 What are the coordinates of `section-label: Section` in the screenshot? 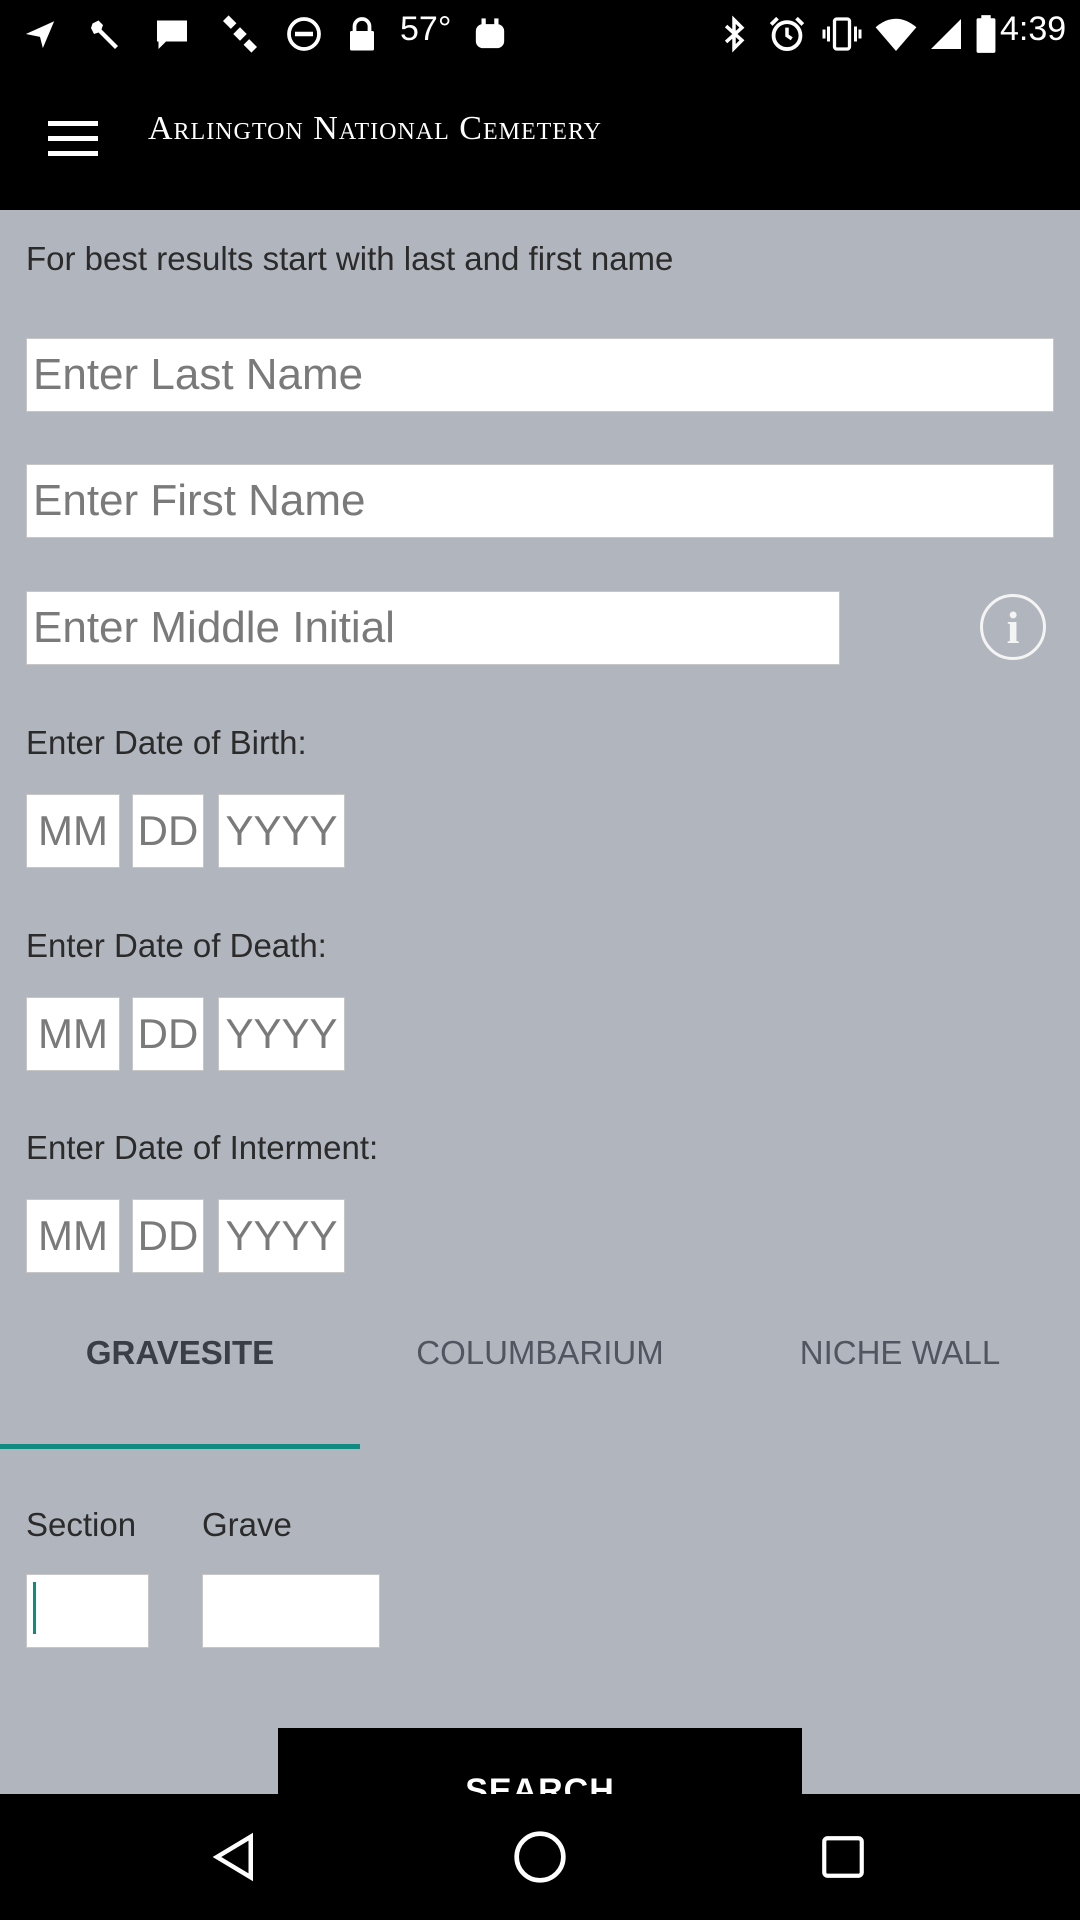 It's located at (81, 1524).